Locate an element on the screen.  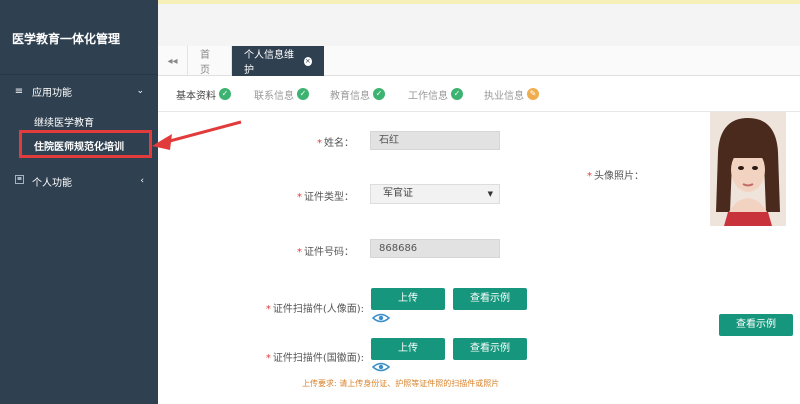
upload-hint: 上传要求: 请上传身份证、护照等证件照的扫描件或照片 is located at coordinates (401, 383).